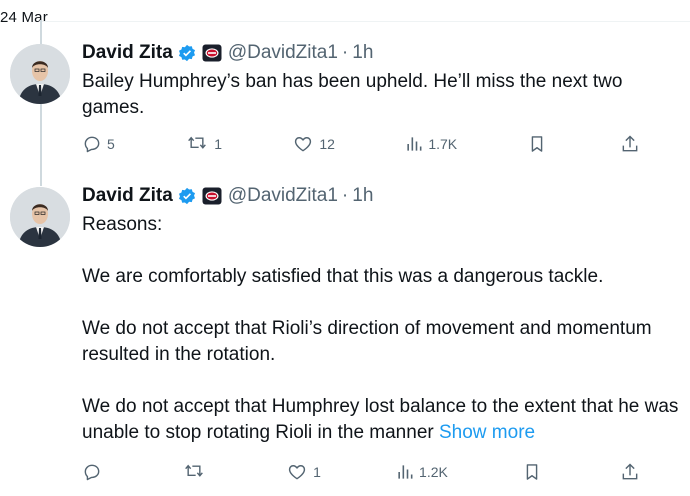 The image size is (690, 496). I want to click on tweet-actions: 5 1 12 1.7K, so click(362, 144).